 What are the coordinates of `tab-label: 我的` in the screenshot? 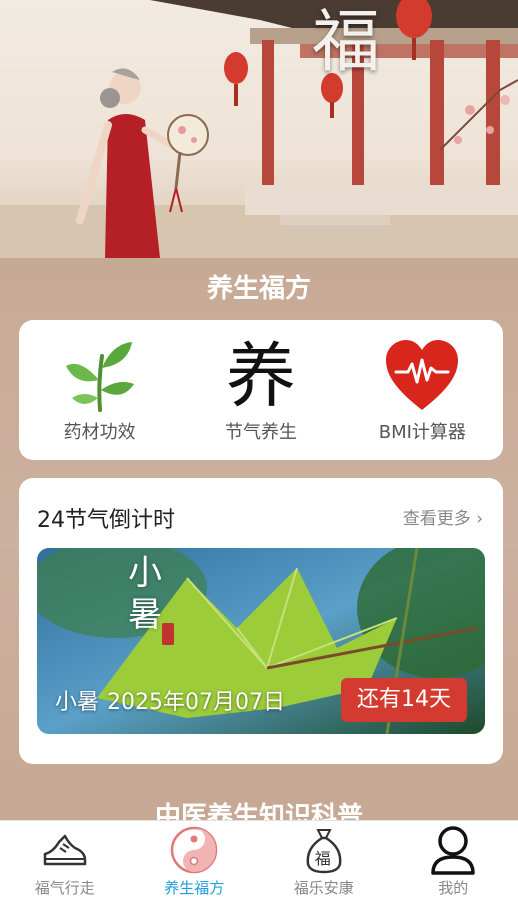 It's located at (453, 888).